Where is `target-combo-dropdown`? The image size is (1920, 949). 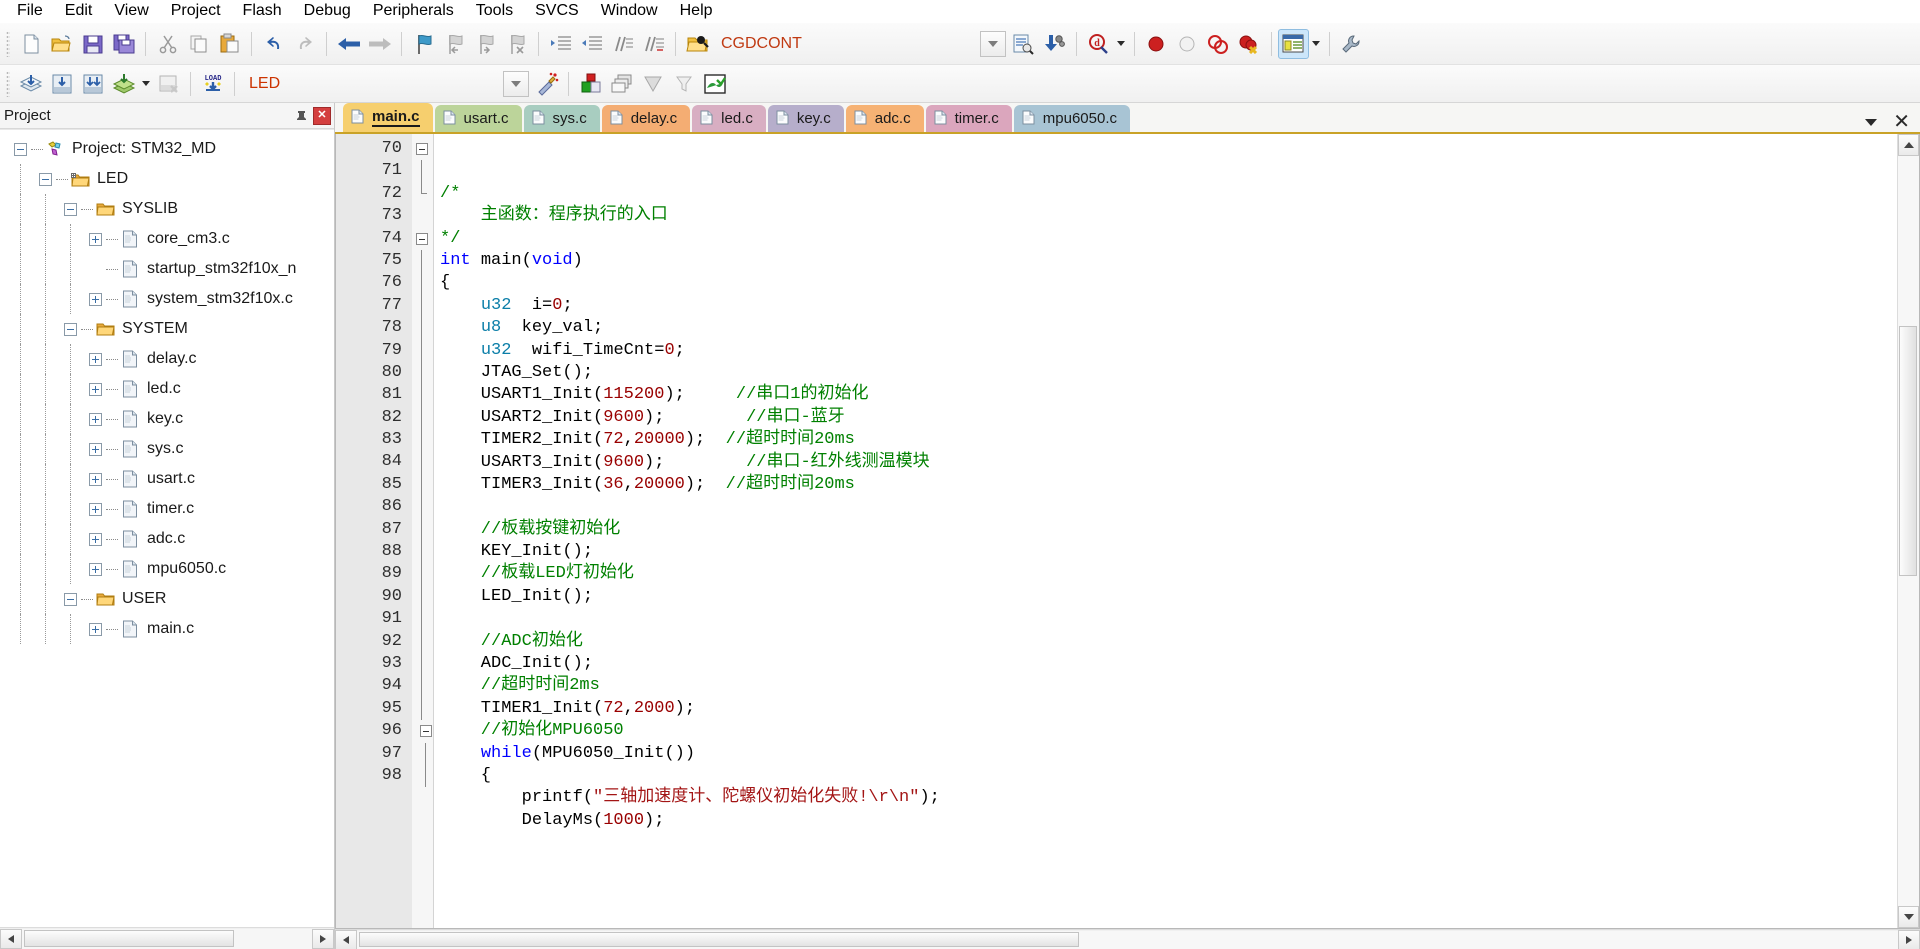 target-combo-dropdown is located at coordinates (516, 83).